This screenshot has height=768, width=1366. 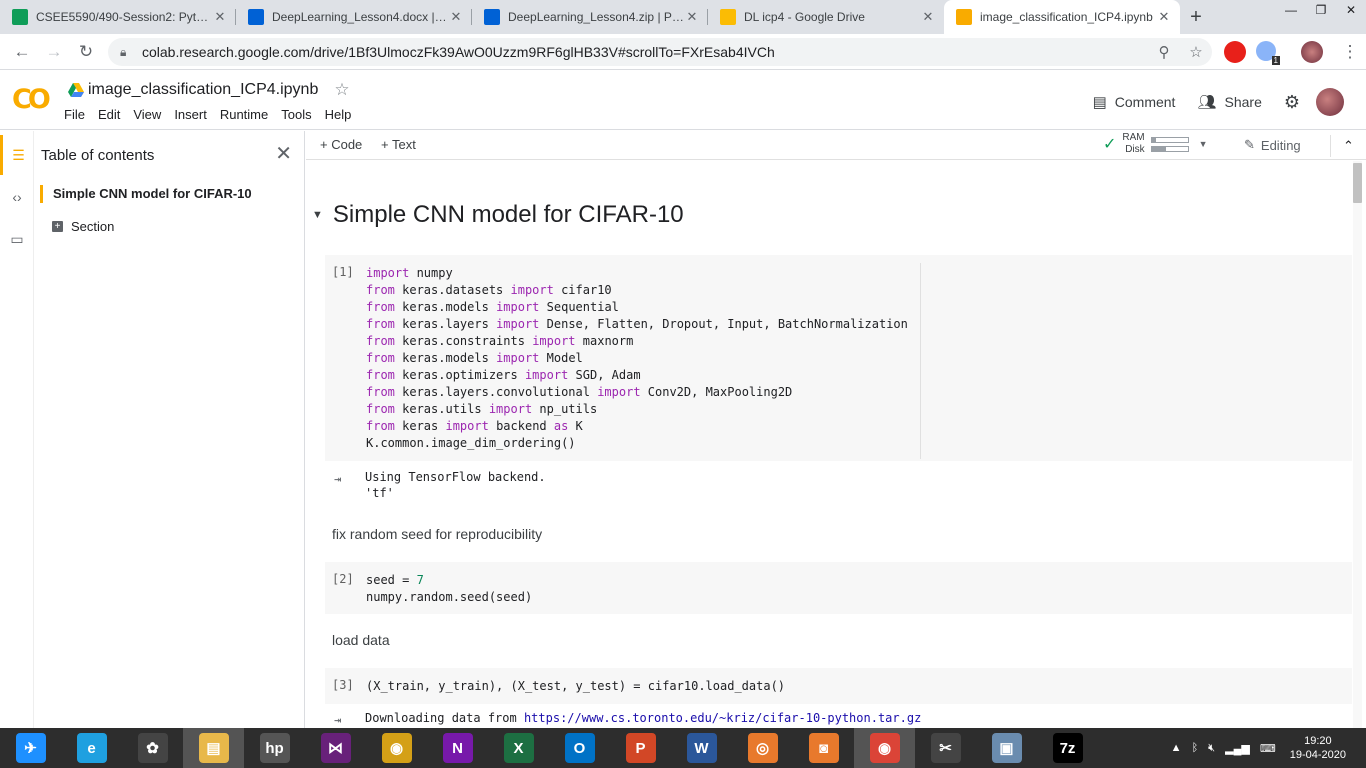 I want to click on settings-button: ⚙, so click(x=1292, y=102).